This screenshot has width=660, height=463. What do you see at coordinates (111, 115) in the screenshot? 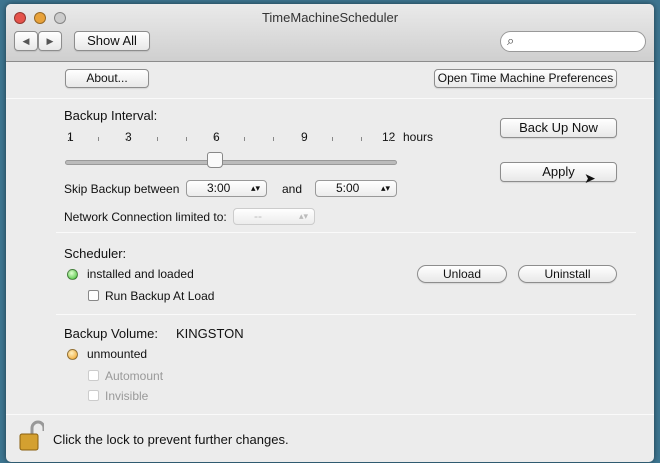
I see `backup-interval-label: Backup Interval:` at bounding box center [111, 115].